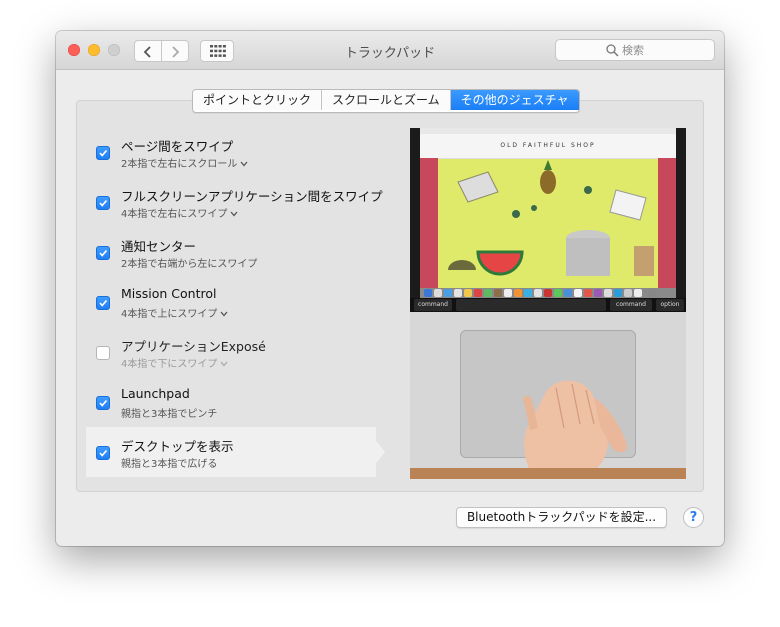 The image size is (780, 627). Describe the element at coordinates (612, 50) in the screenshot. I see `search-icon` at that location.